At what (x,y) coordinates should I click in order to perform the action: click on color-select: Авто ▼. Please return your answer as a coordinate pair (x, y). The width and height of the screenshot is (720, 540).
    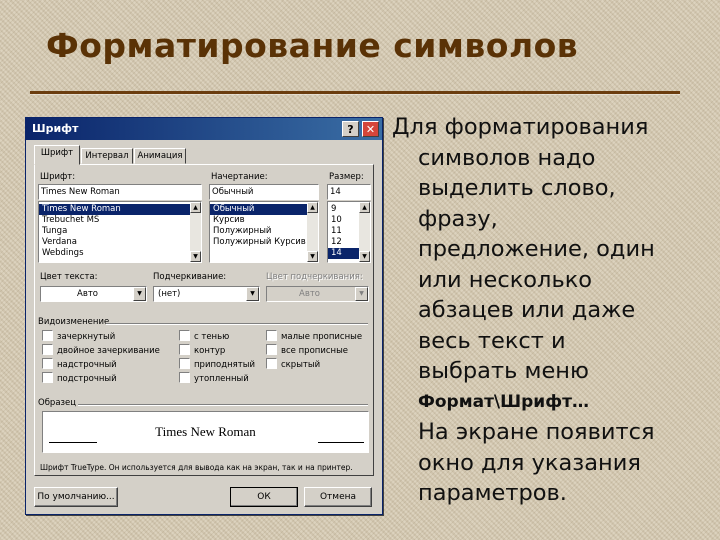
    Looking at the image, I should click on (93, 294).